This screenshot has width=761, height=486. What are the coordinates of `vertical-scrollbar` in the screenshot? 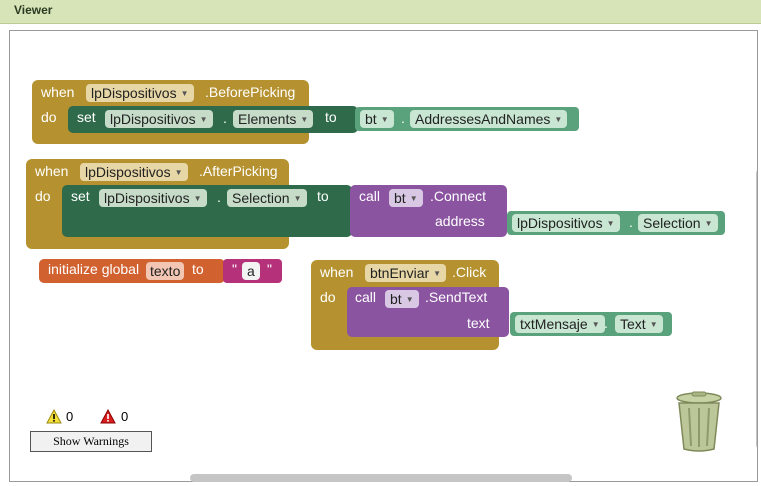 It's located at (756, 309).